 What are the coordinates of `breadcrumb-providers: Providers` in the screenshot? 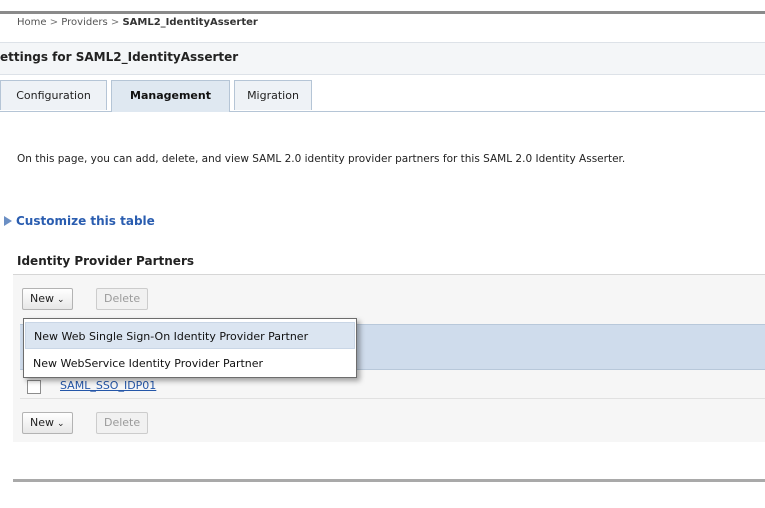 It's located at (84, 22).